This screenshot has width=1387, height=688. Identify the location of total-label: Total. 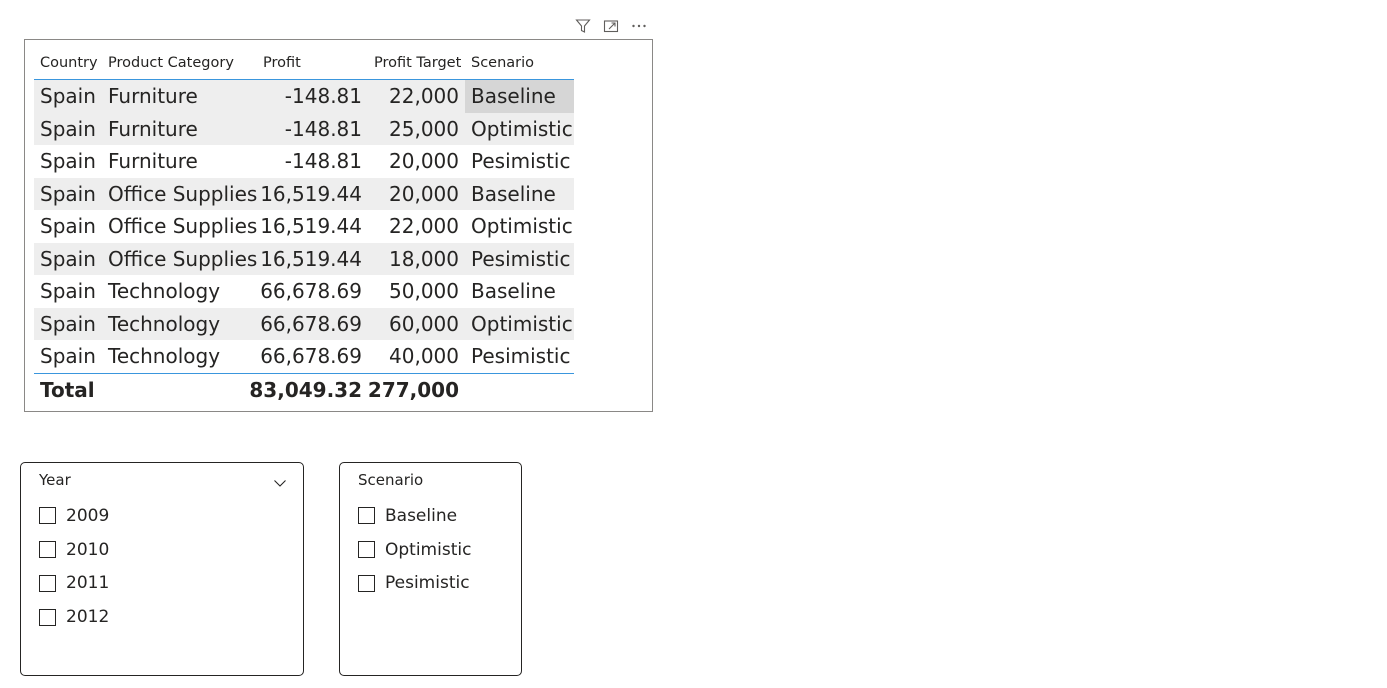
(67, 390).